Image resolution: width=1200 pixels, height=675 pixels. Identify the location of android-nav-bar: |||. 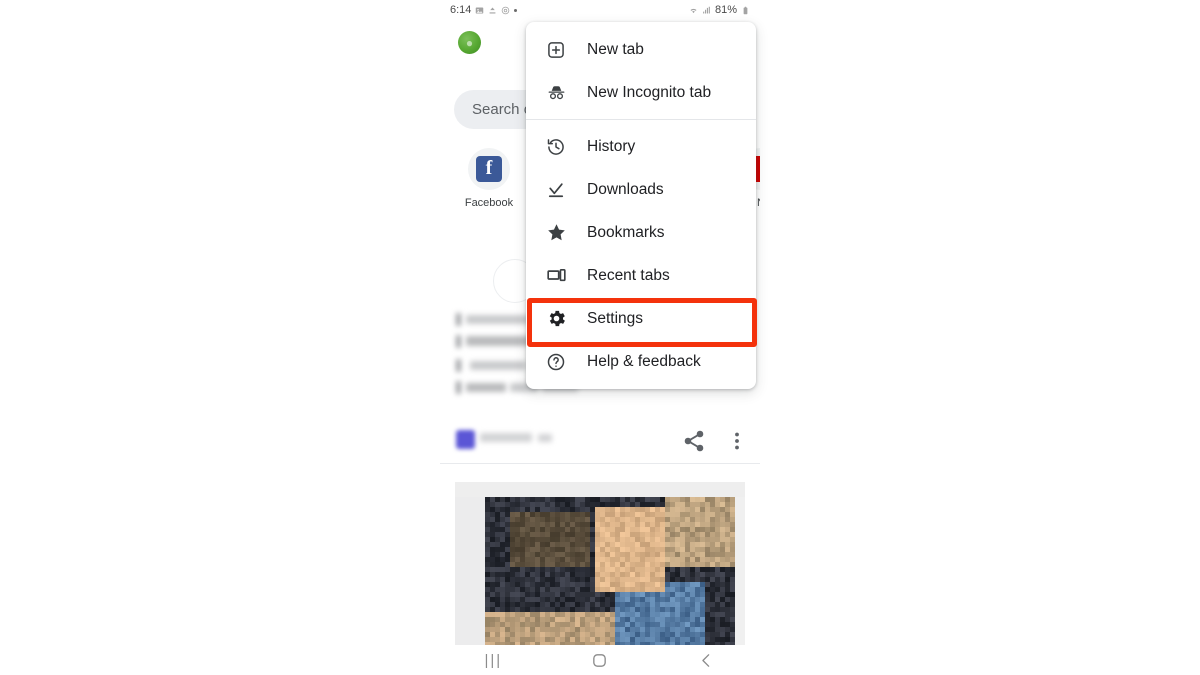
(600, 660).